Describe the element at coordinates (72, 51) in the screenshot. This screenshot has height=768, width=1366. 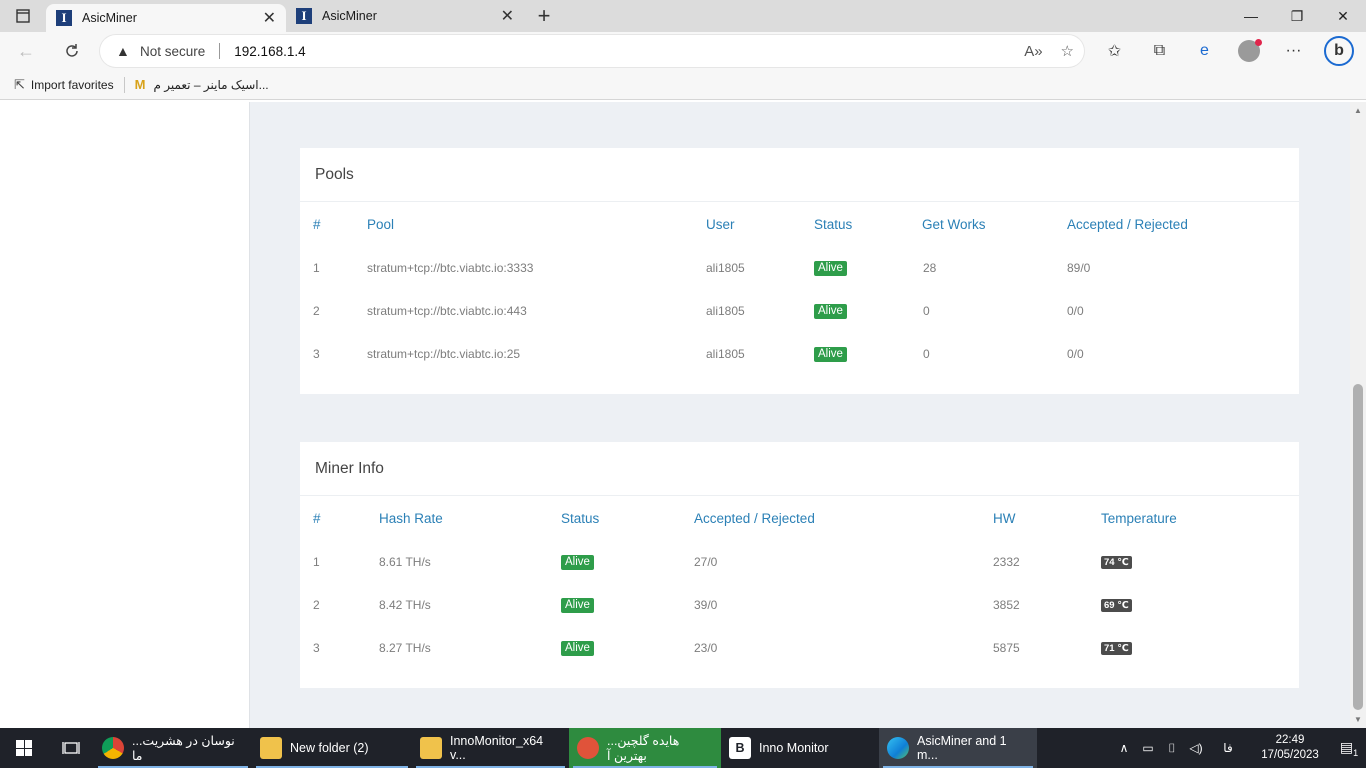
I see `refresh-button` at that location.